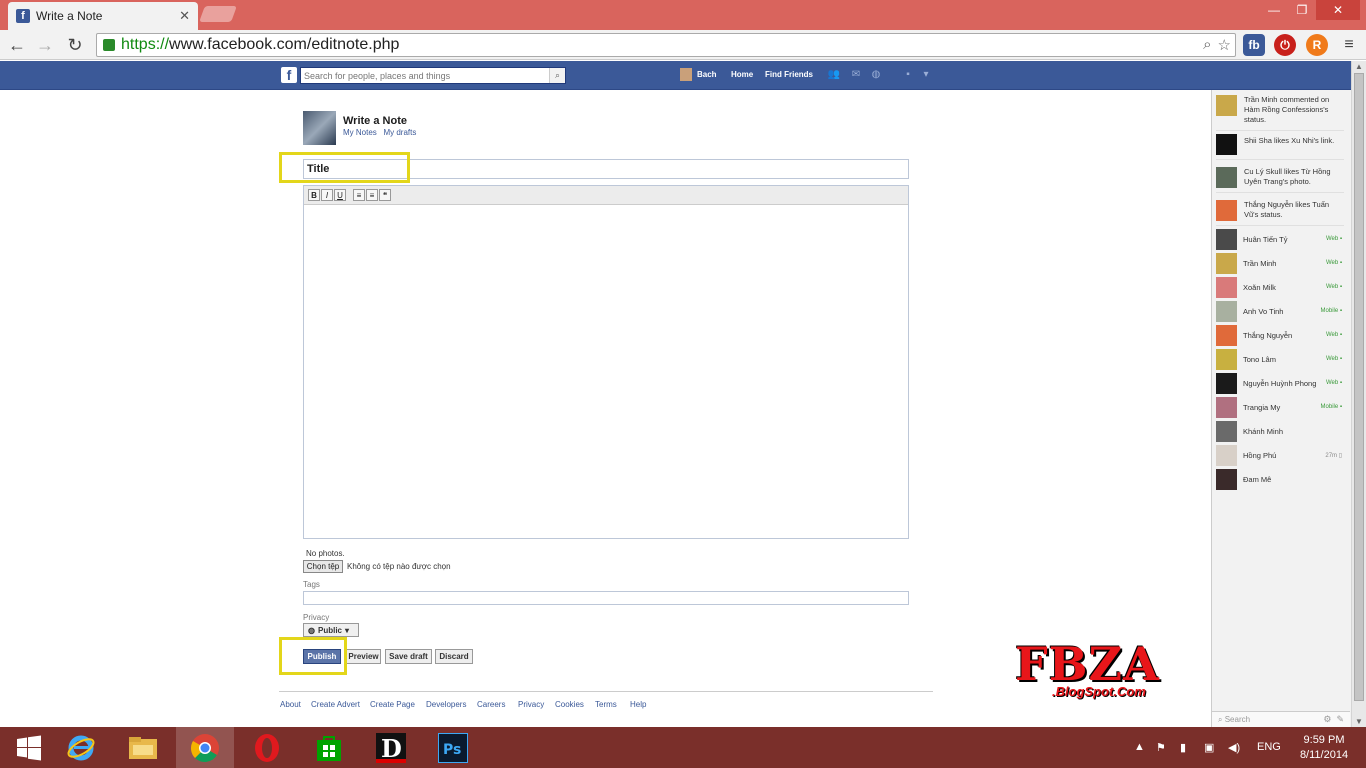  What do you see at coordinates (1274, 10) in the screenshot?
I see `minimize-icon: —` at bounding box center [1274, 10].